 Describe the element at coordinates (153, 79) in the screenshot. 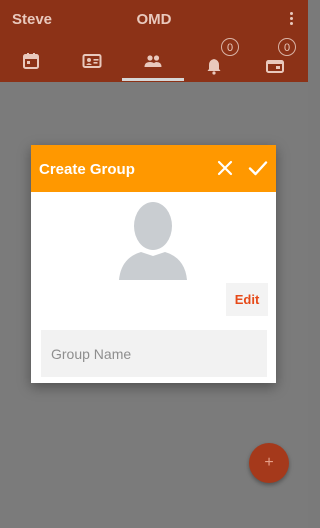

I see `selected-tab-indicator` at that location.